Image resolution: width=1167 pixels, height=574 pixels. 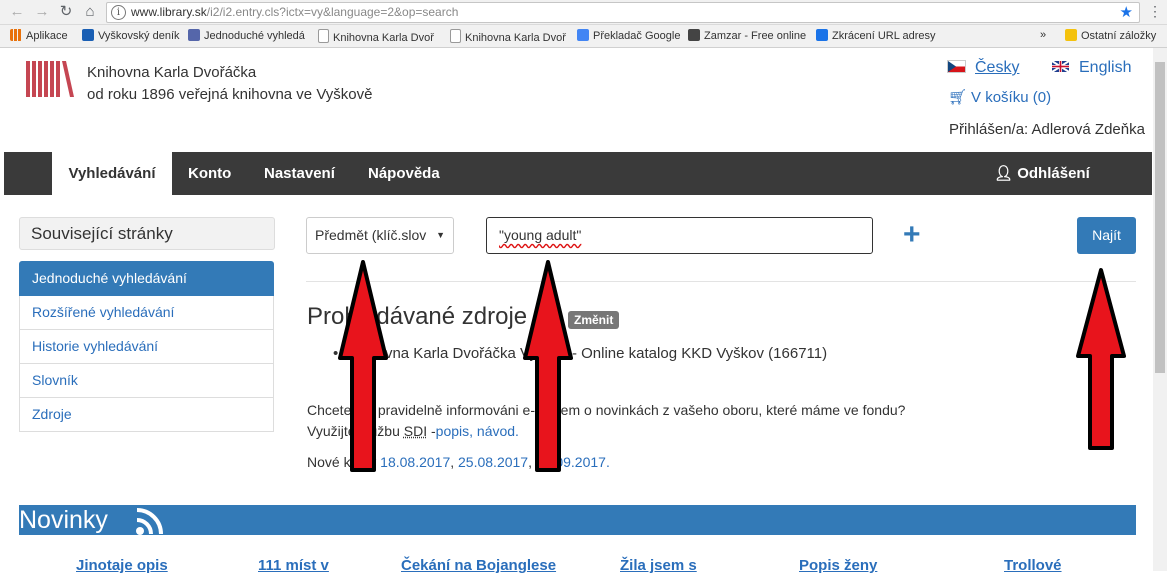 What do you see at coordinates (118, 12) in the screenshot?
I see `info-icon: i` at bounding box center [118, 12].